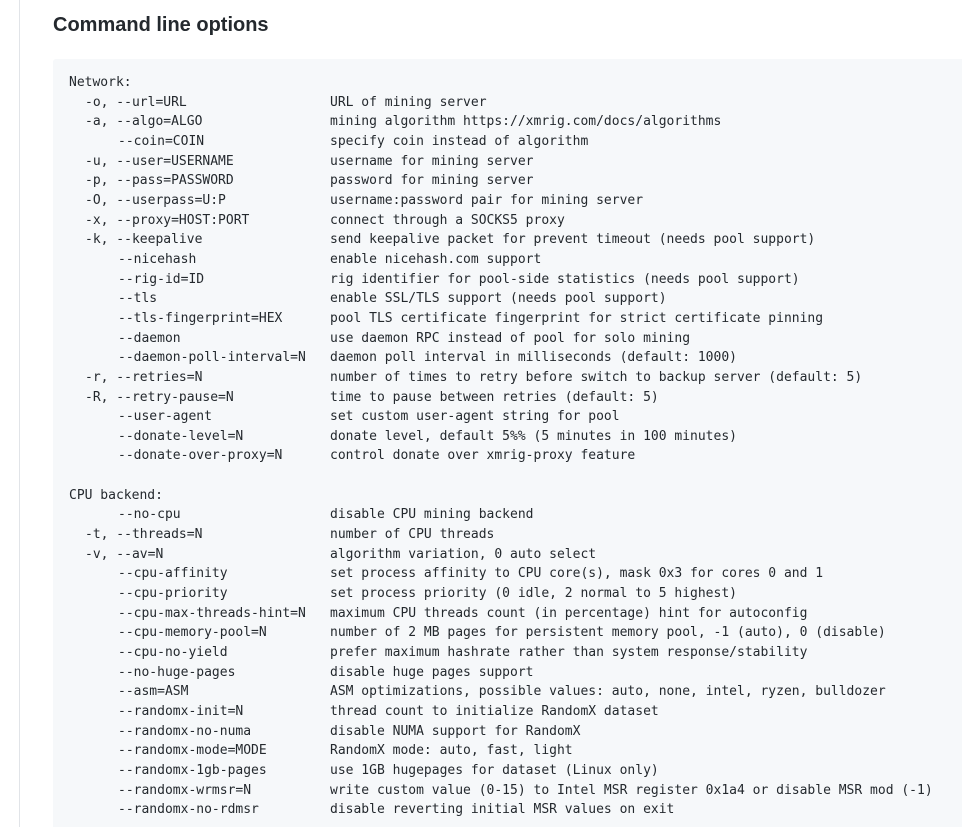 This screenshot has width=962, height=827. Describe the element at coordinates (155, 200) in the screenshot. I see `option-flag: -O, --userpass=U:P` at that location.